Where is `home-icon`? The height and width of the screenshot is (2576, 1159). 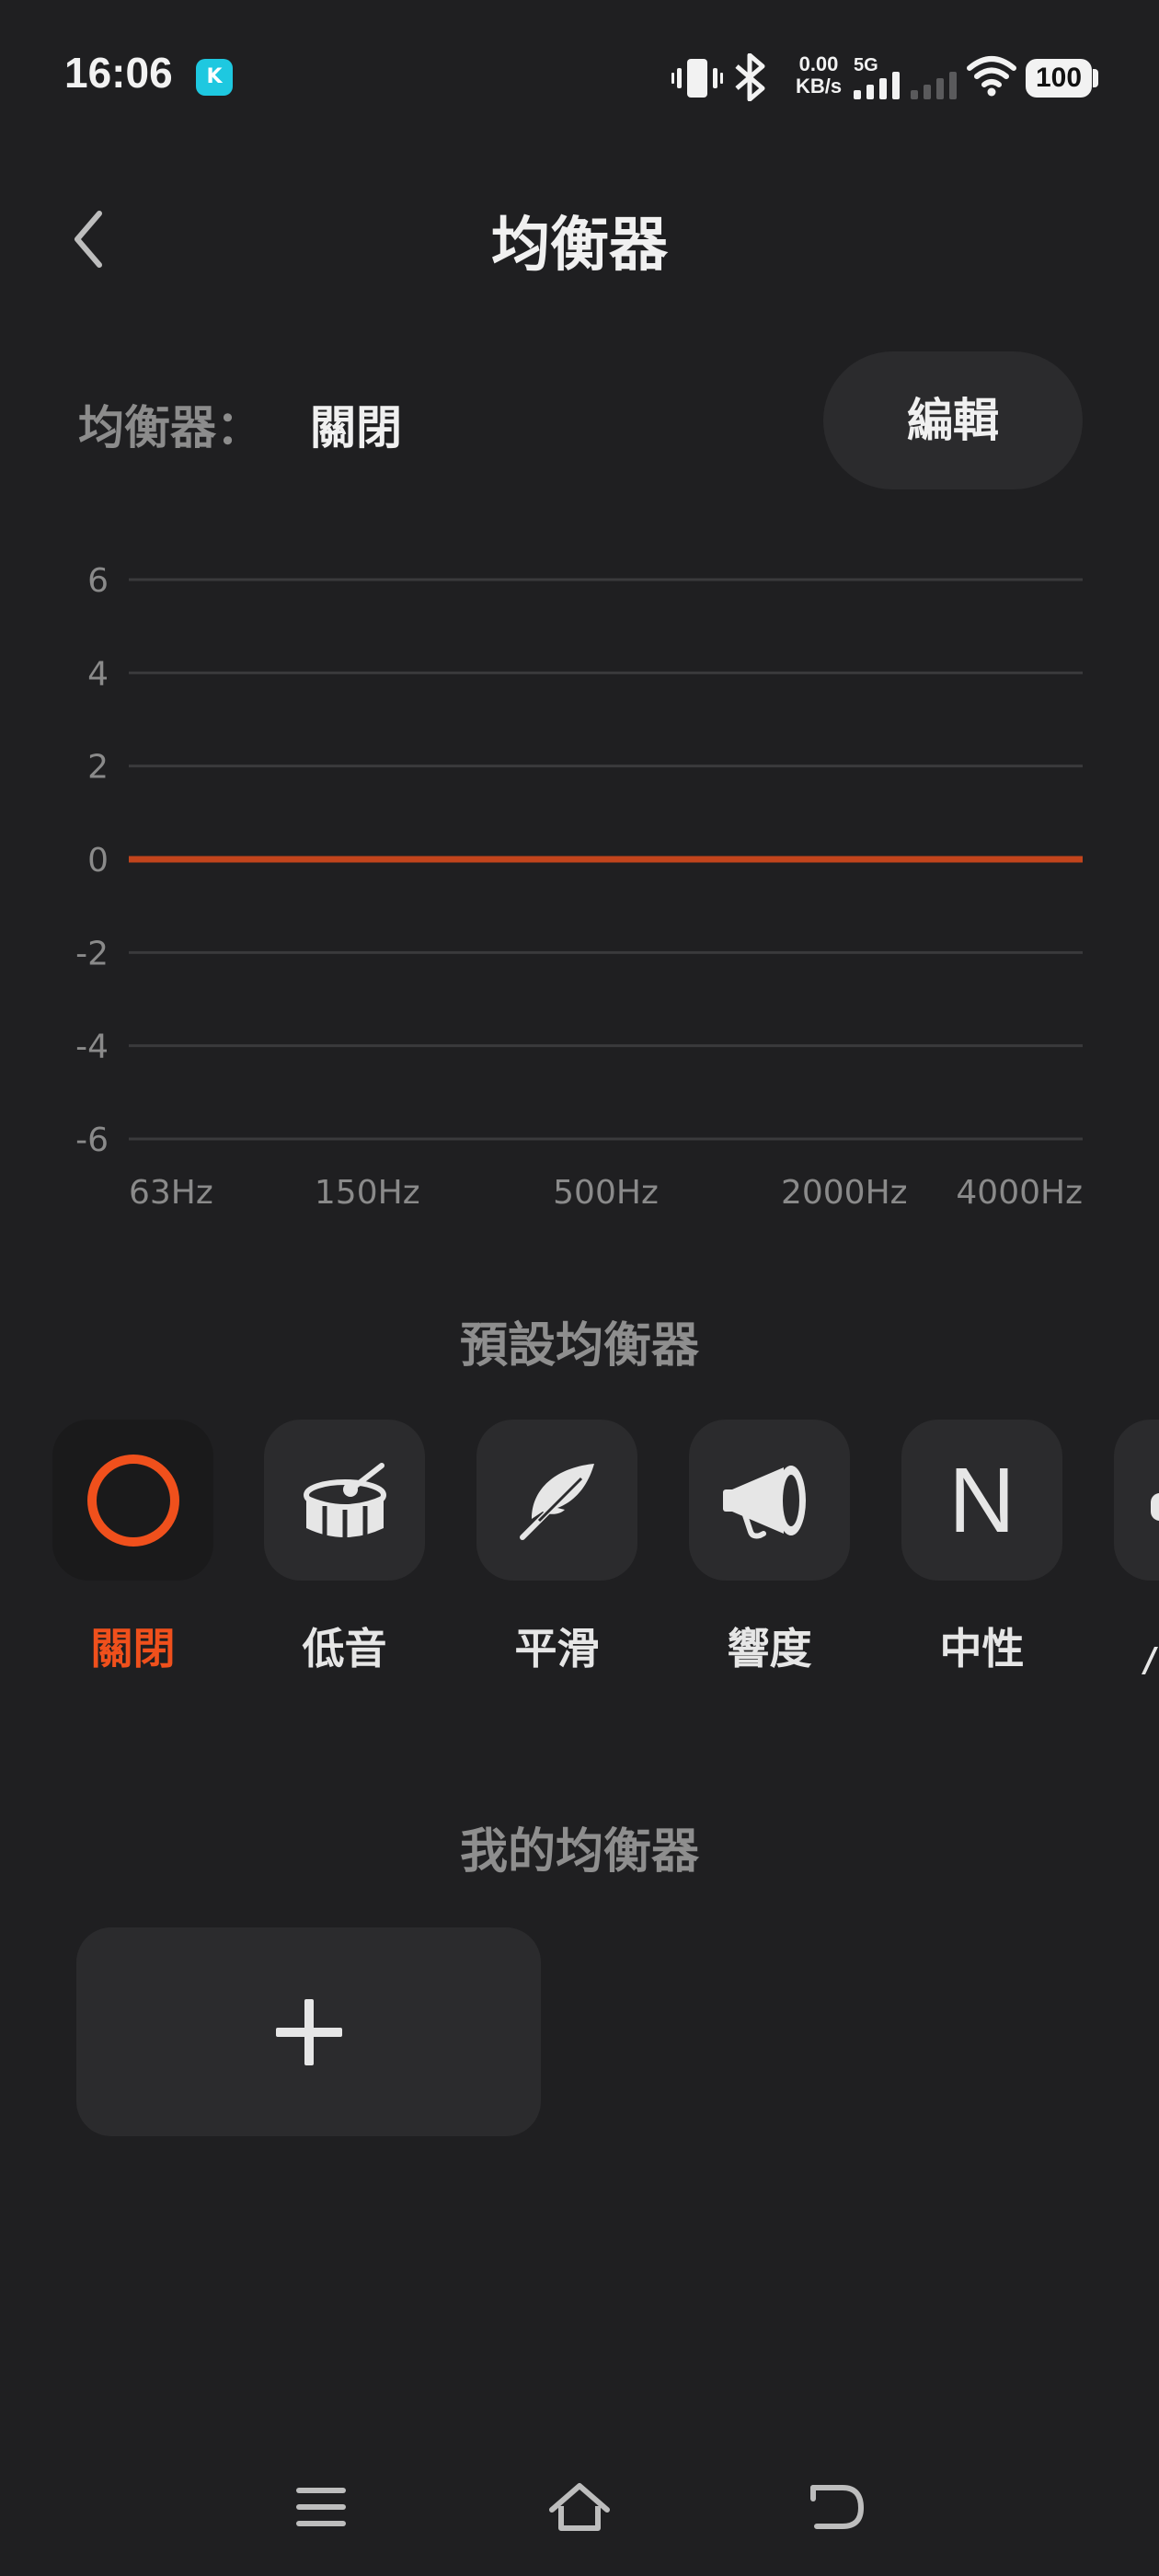 home-icon is located at coordinates (579, 2507).